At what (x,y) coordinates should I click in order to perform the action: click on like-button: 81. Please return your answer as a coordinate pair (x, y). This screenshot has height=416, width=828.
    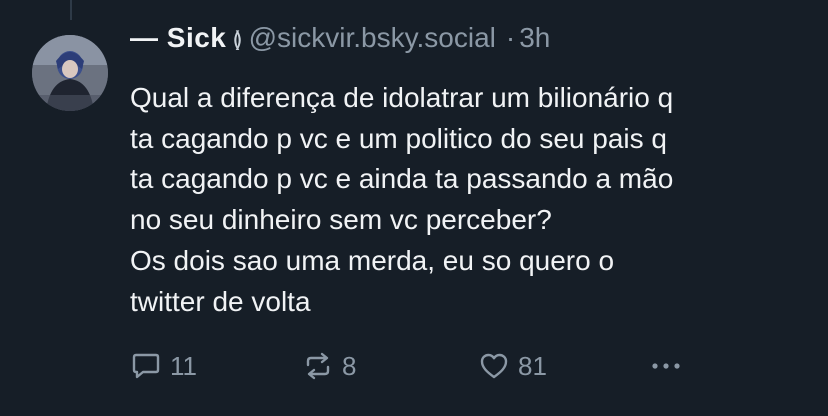
    Looking at the image, I should click on (512, 366).